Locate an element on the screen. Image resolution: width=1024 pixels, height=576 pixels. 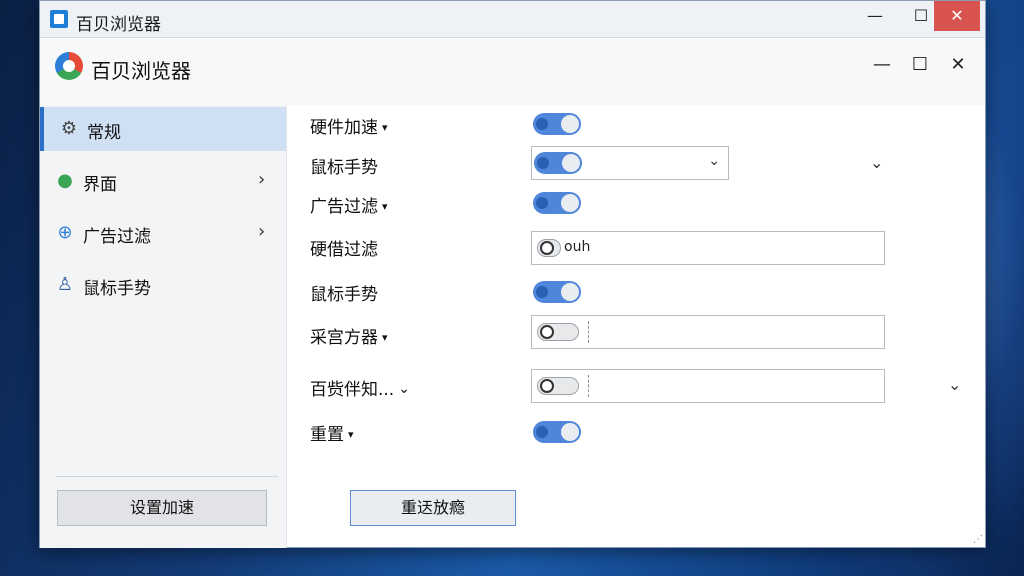
ad-filter-toggle is located at coordinates (557, 203).